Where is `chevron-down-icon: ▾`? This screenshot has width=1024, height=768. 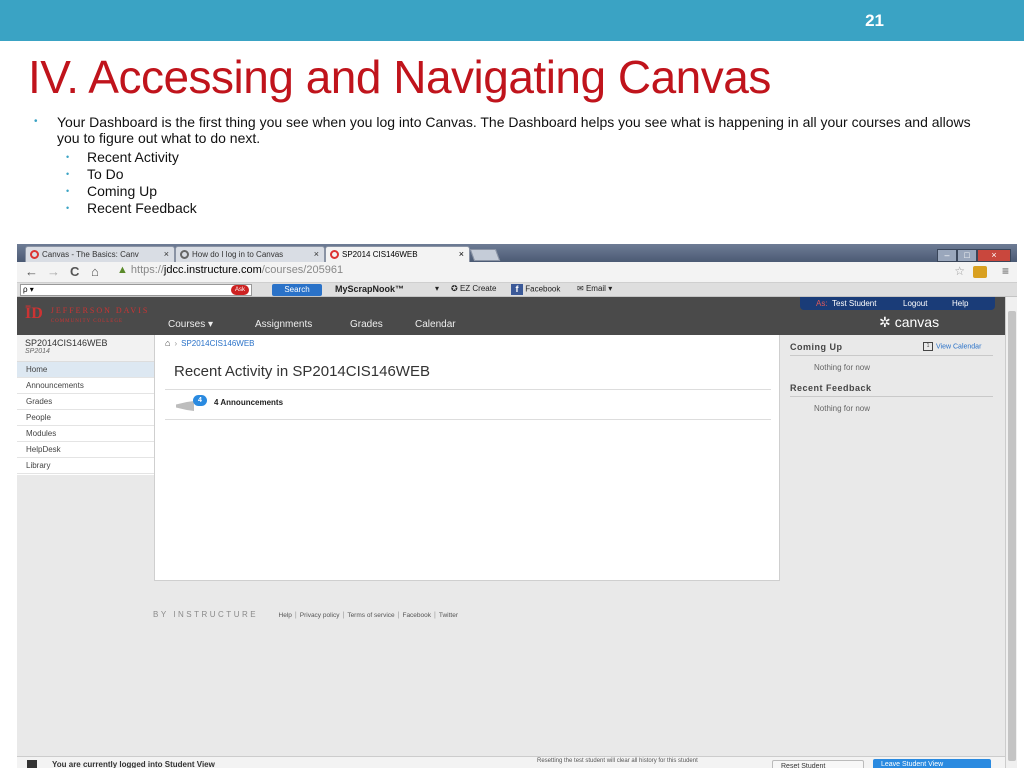 chevron-down-icon: ▾ is located at coordinates (437, 288).